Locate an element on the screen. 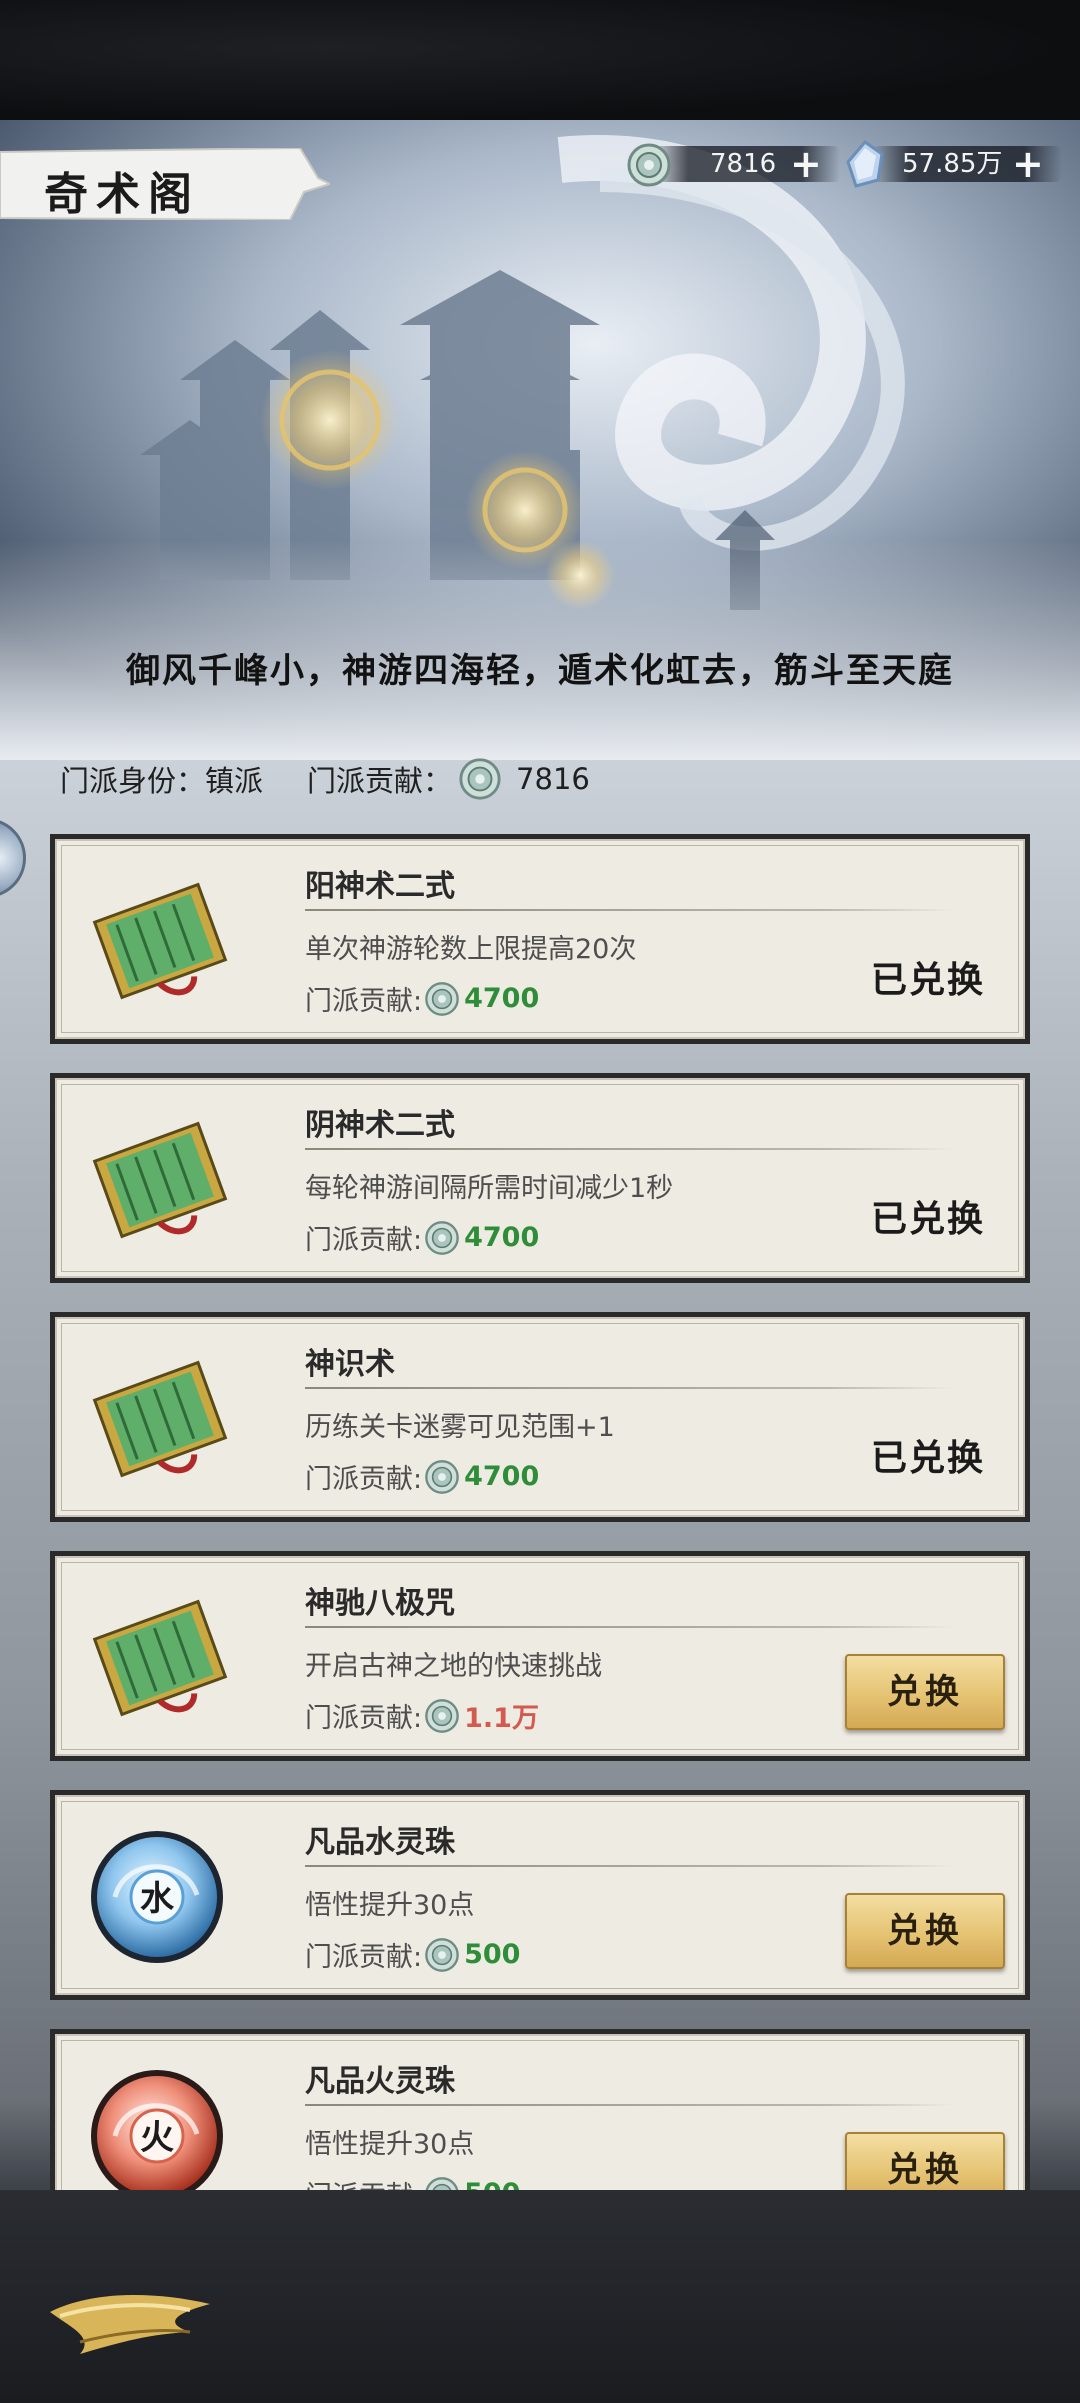 This screenshot has width=1080, height=2403. list-item: 神识术 历练关卡迷雾可见范围+1 门派贡献: 4700 已兑换 is located at coordinates (540, 1417).